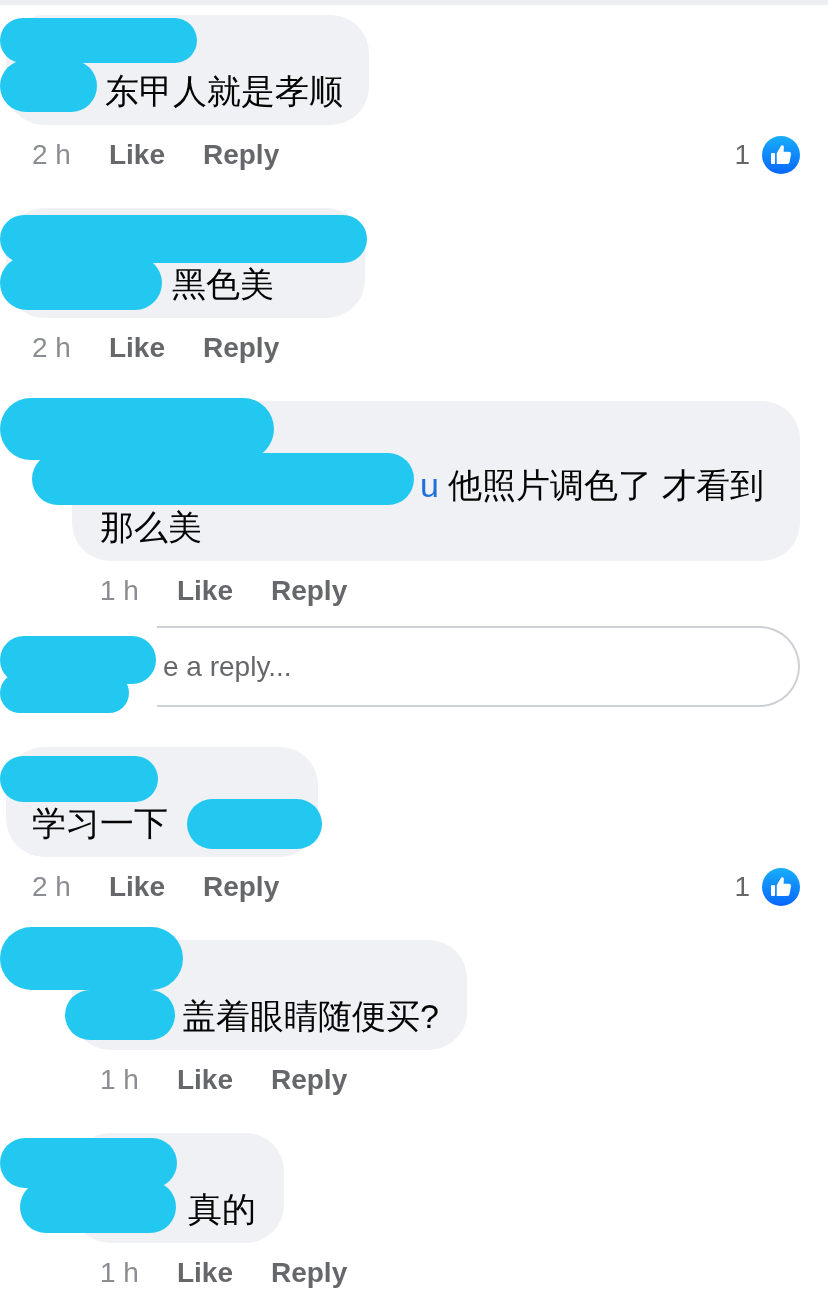 The image size is (828, 1312). Describe the element at coordinates (223, 284) in the screenshot. I see `comment-text: 黑色美` at that location.